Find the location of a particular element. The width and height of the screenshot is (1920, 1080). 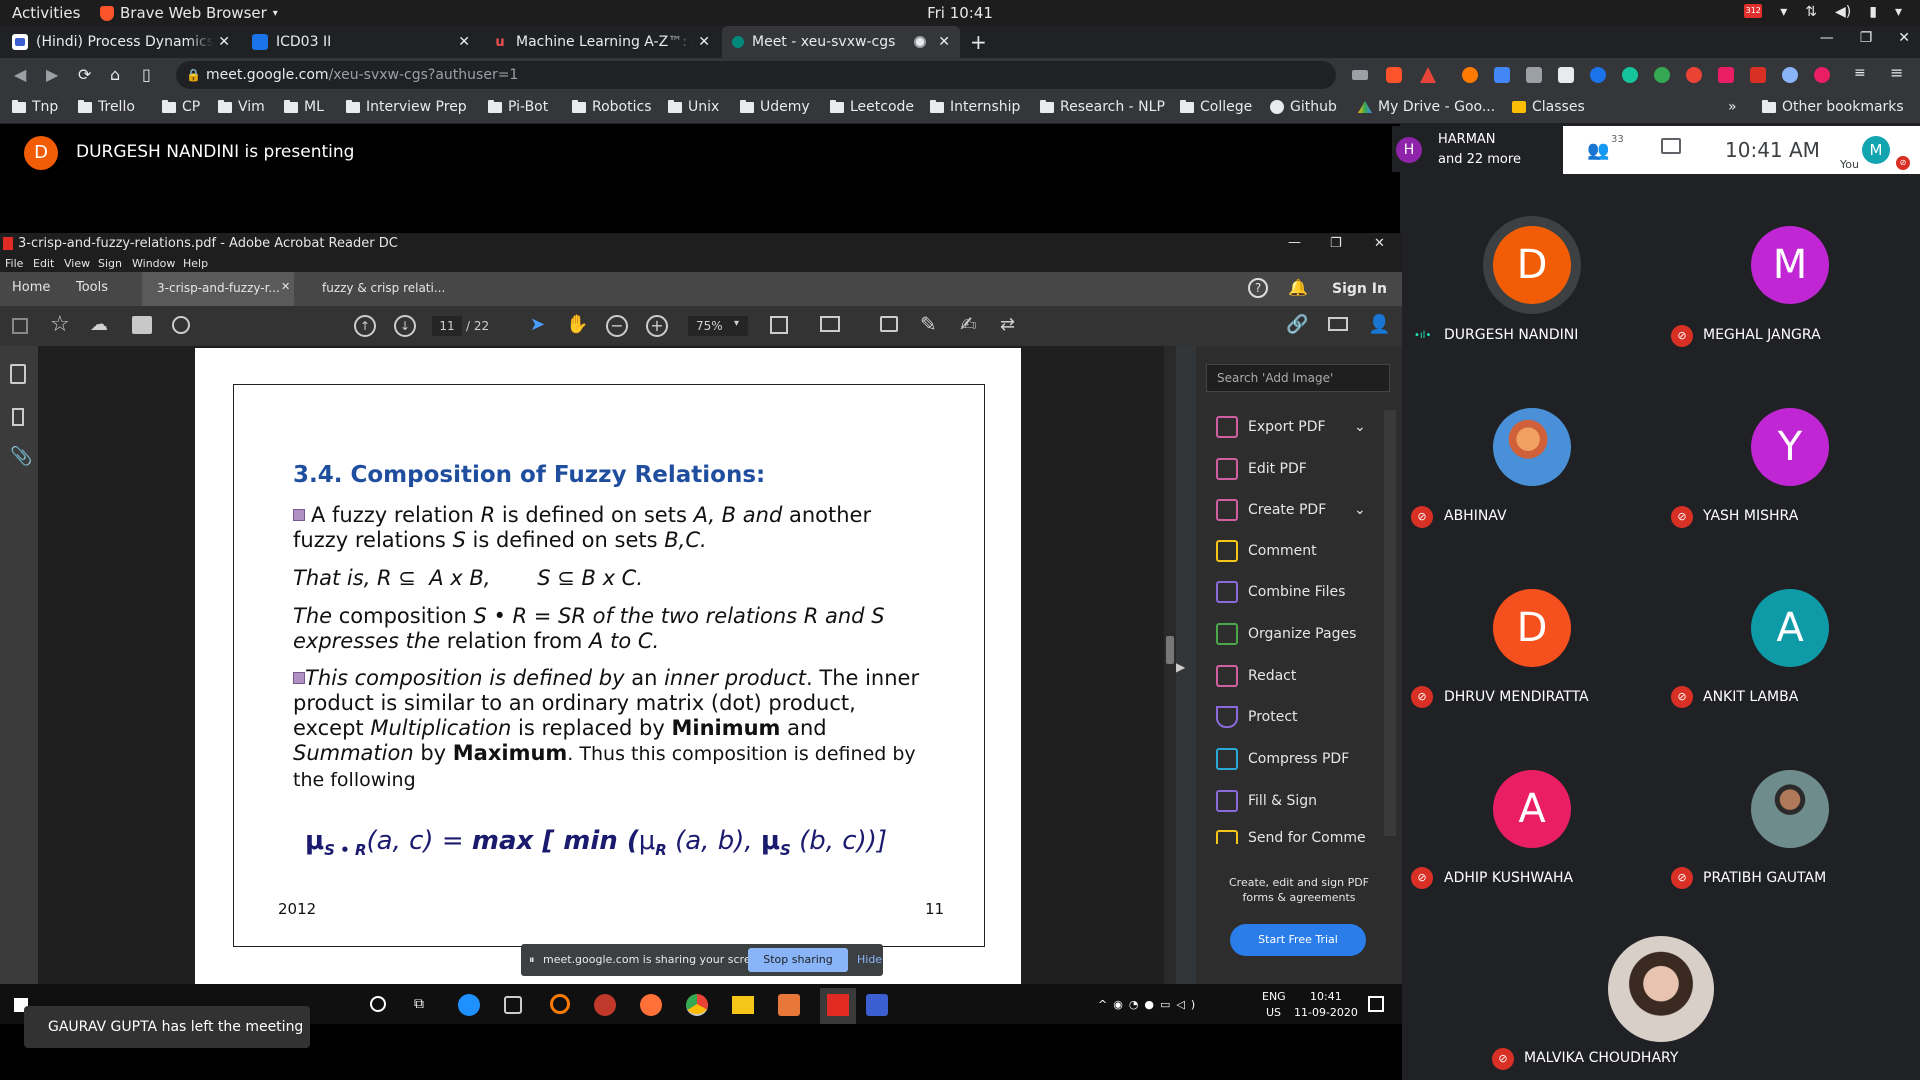

home-icon: ⌂ is located at coordinates (115, 74).